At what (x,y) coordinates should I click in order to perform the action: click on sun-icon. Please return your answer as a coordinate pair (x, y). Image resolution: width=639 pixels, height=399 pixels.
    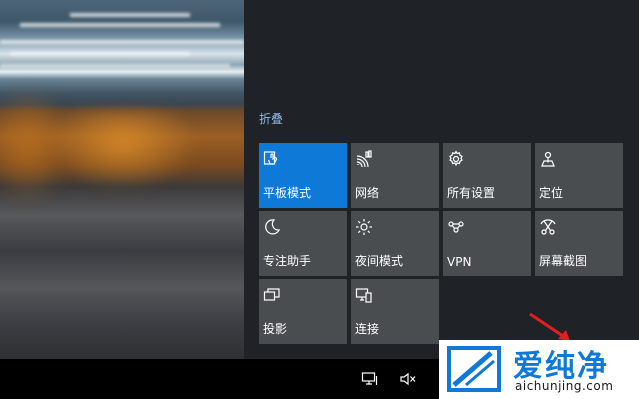
    Looking at the image, I should click on (364, 227).